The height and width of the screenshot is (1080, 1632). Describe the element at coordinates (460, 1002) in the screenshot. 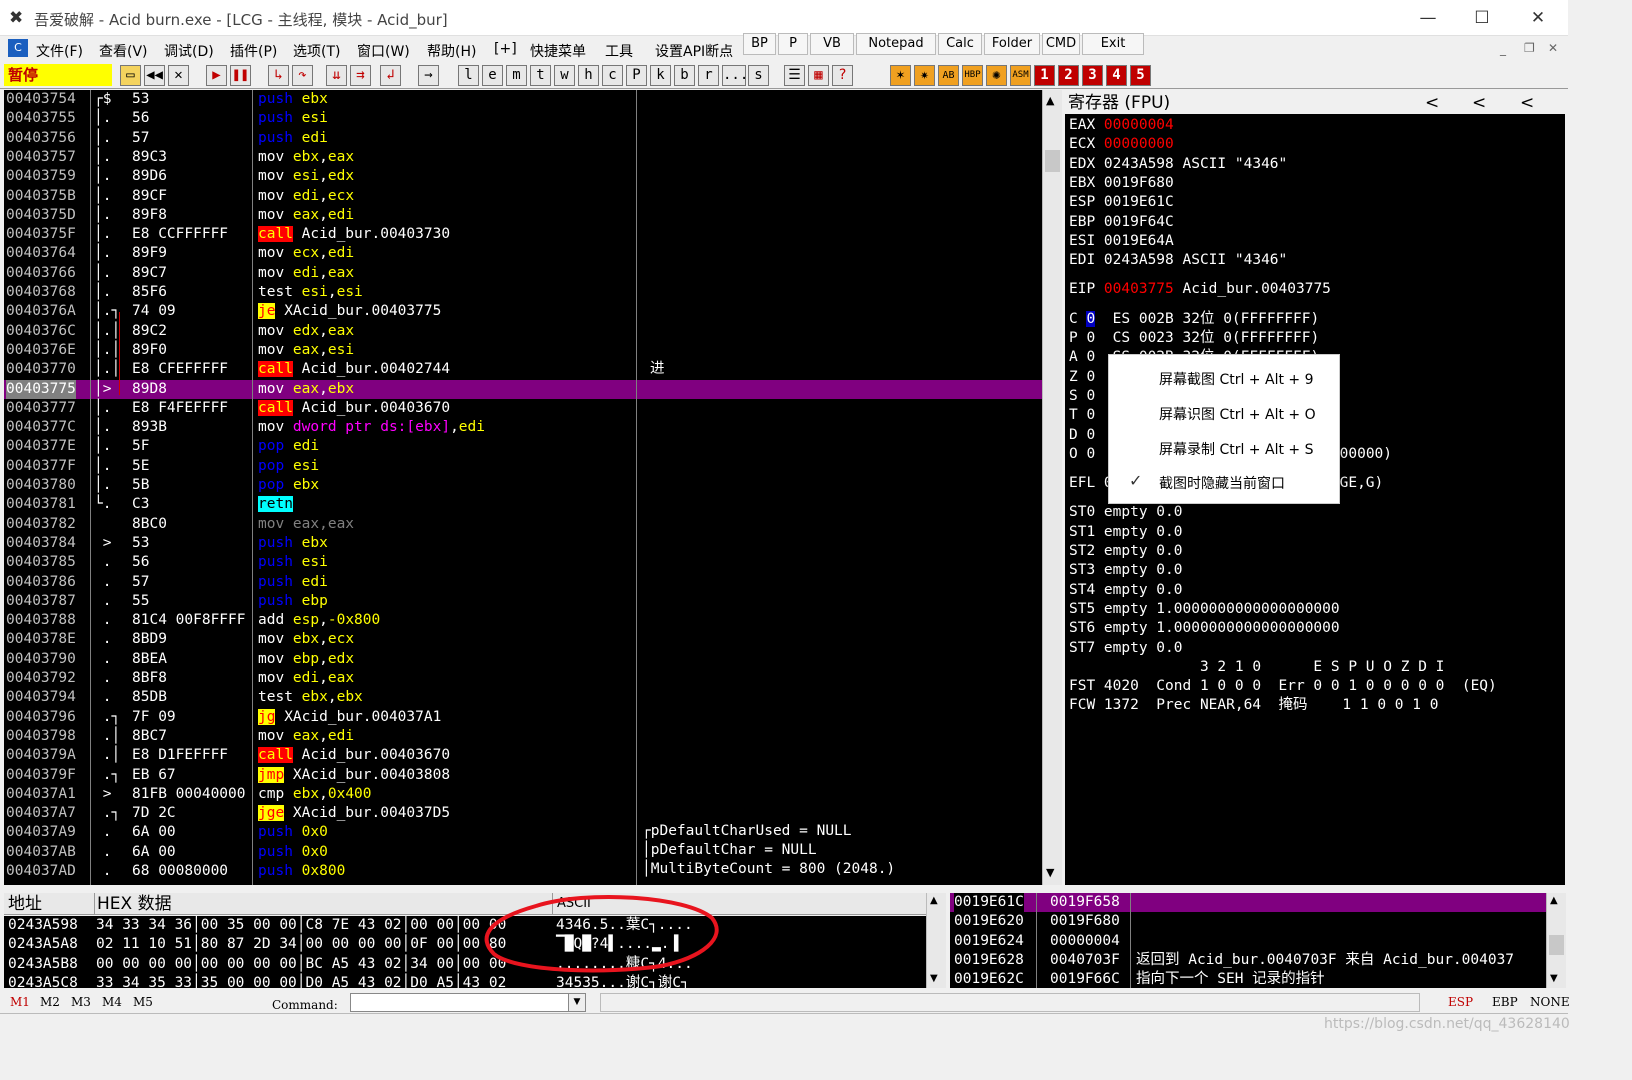

I see `command-input` at that location.